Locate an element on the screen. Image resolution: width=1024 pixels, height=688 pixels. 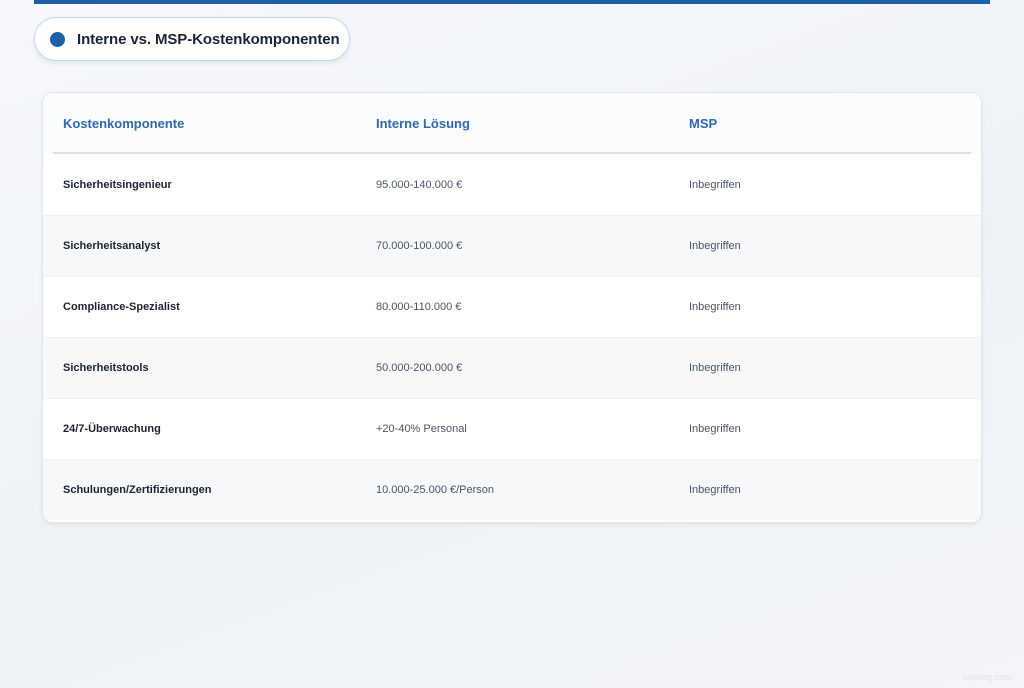
cell-component: Sicherheitstools is located at coordinates (106, 368).